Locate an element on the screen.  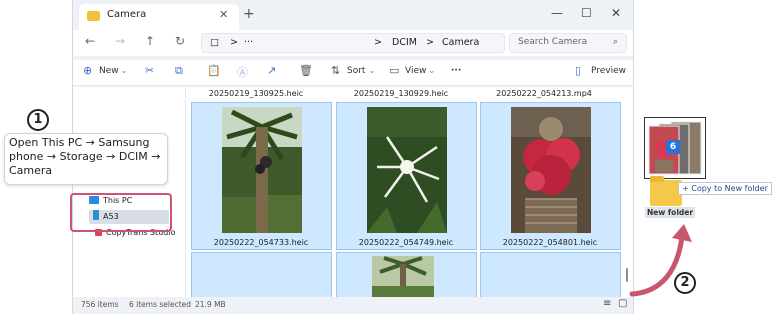
breadcrumb-camera: Camera is located at coordinates (460, 42).